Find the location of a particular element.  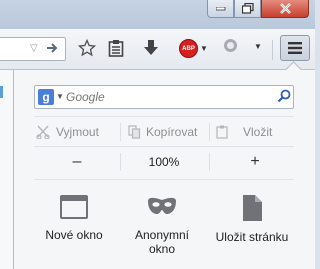

addon-dropdown-icon: ▼ is located at coordinates (258, 46).